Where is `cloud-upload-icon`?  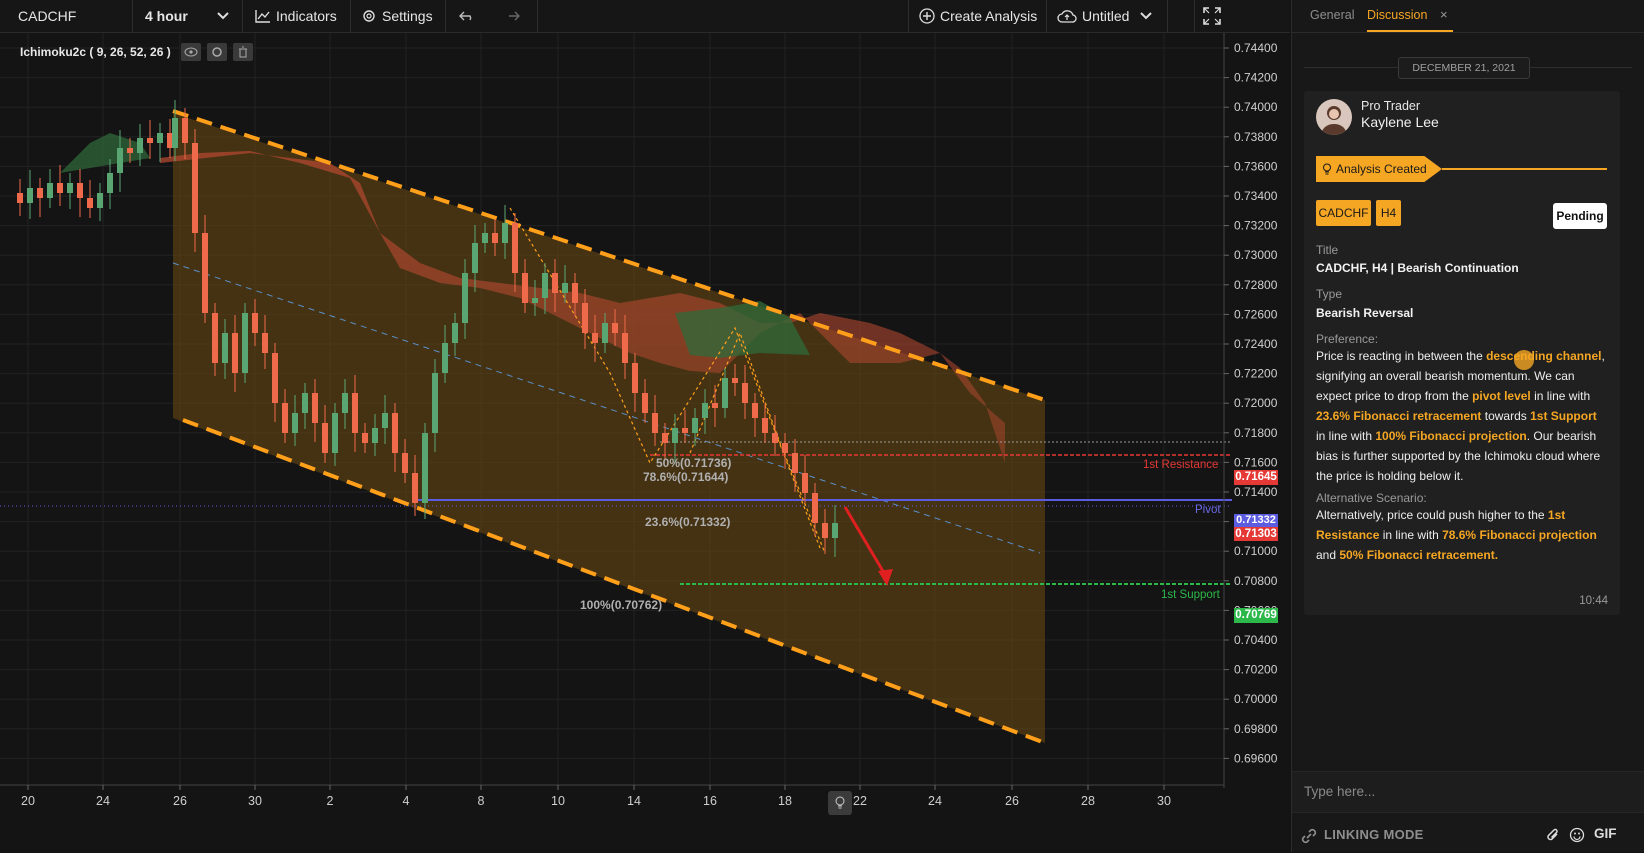 cloud-upload-icon is located at coordinates (1067, 16).